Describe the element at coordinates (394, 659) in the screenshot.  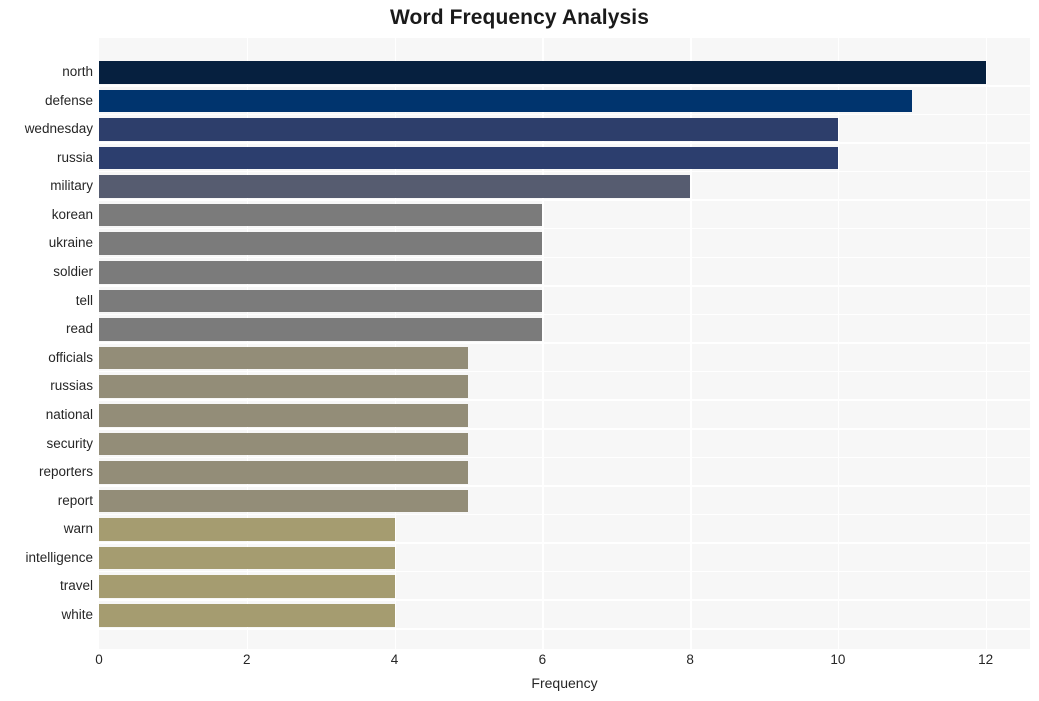
I see `x-axis-tick-label: 4` at that location.